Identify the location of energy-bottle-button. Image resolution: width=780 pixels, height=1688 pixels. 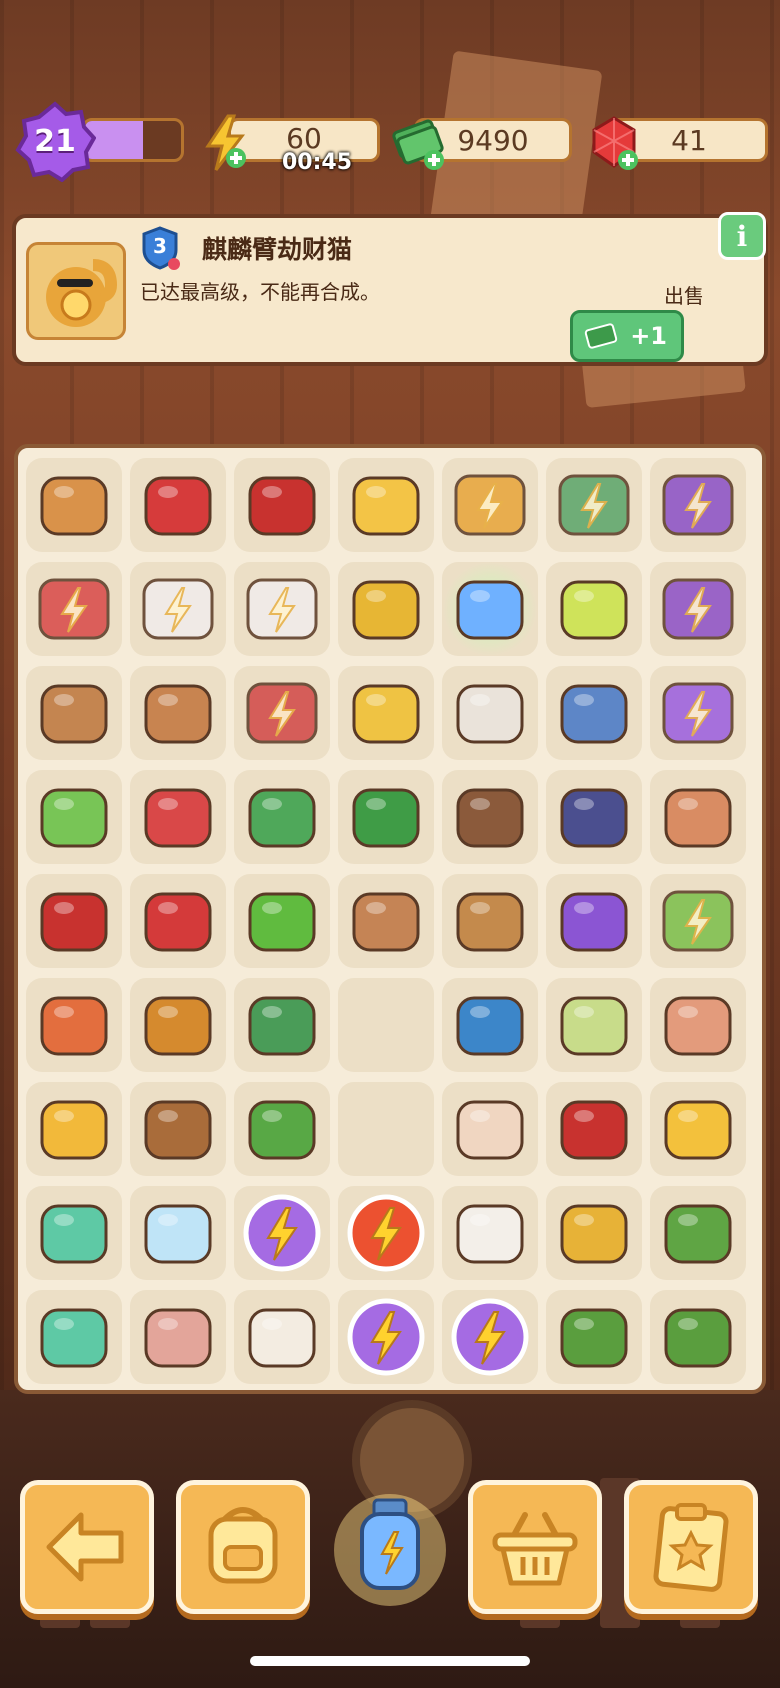
(390, 1545).